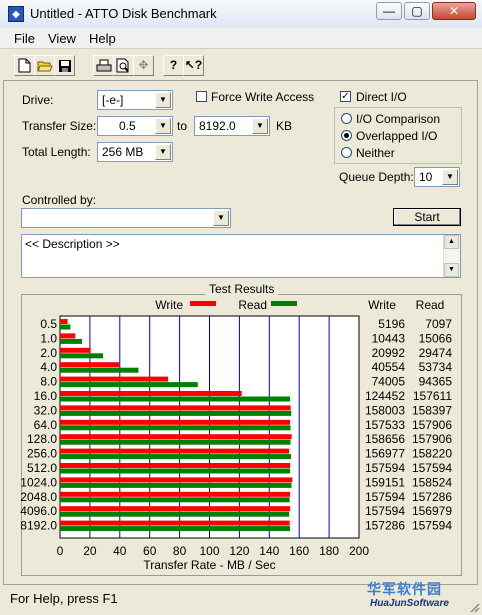 Image resolution: width=482 pixels, height=615 pixels. Describe the element at coordinates (64, 598) in the screenshot. I see `status-text: For Help, press F1` at that location.